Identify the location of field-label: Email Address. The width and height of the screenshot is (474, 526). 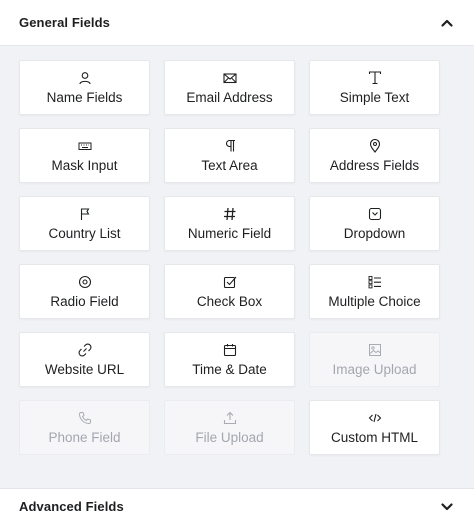
(229, 97).